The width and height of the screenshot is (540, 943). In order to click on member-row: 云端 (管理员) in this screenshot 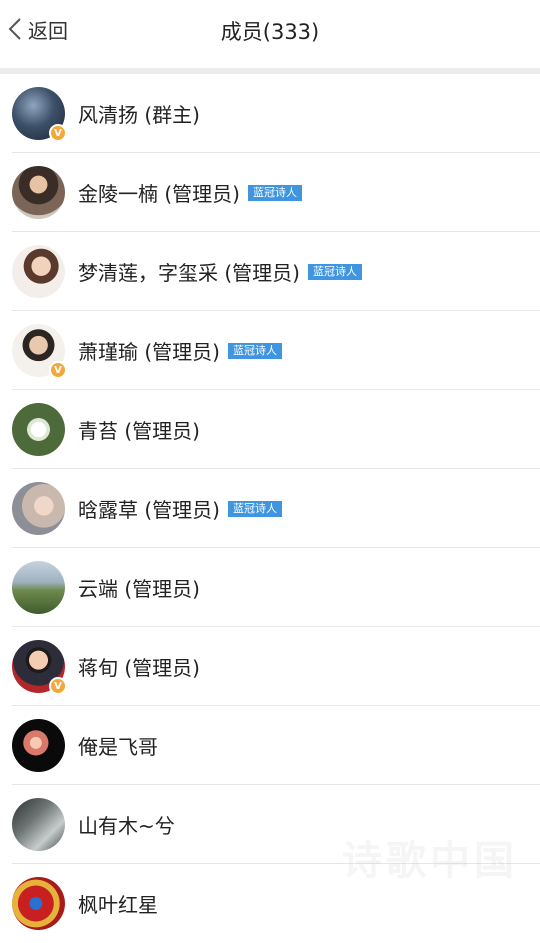, I will do `click(270, 587)`.